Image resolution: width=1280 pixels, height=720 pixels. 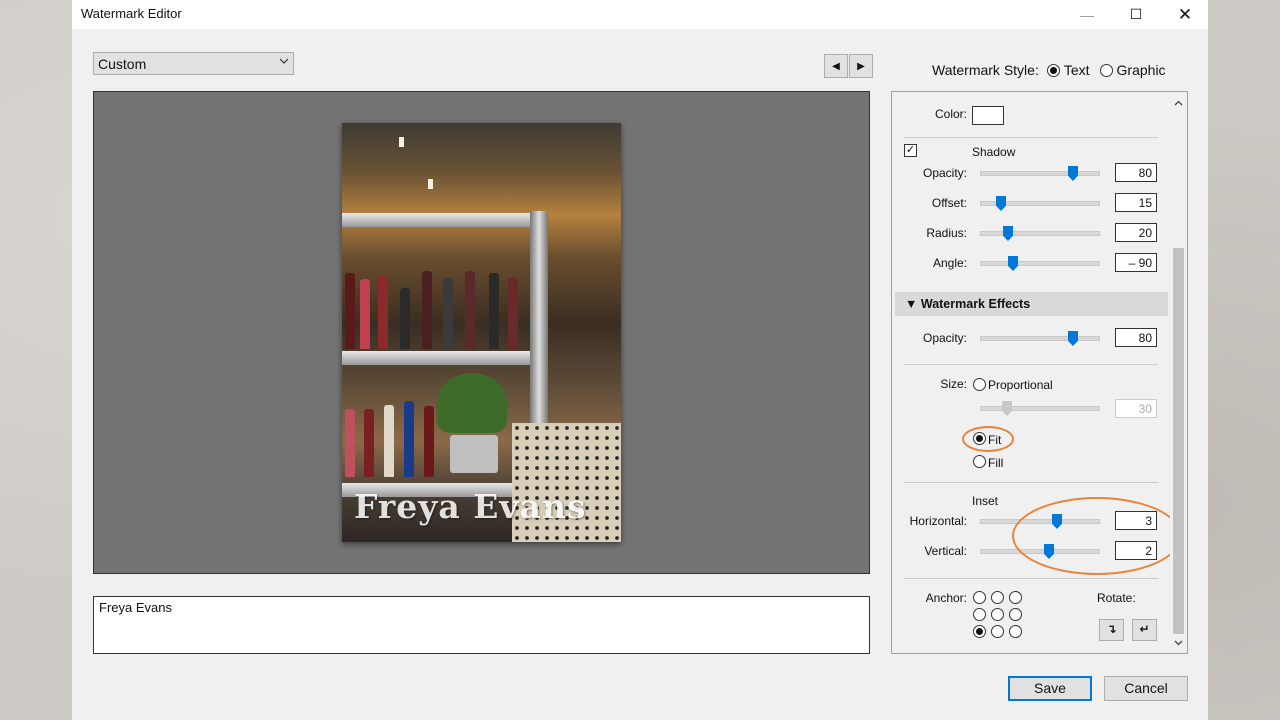 I want to click on watermark-overlay-text: Freya Evans, so click(x=470, y=506).